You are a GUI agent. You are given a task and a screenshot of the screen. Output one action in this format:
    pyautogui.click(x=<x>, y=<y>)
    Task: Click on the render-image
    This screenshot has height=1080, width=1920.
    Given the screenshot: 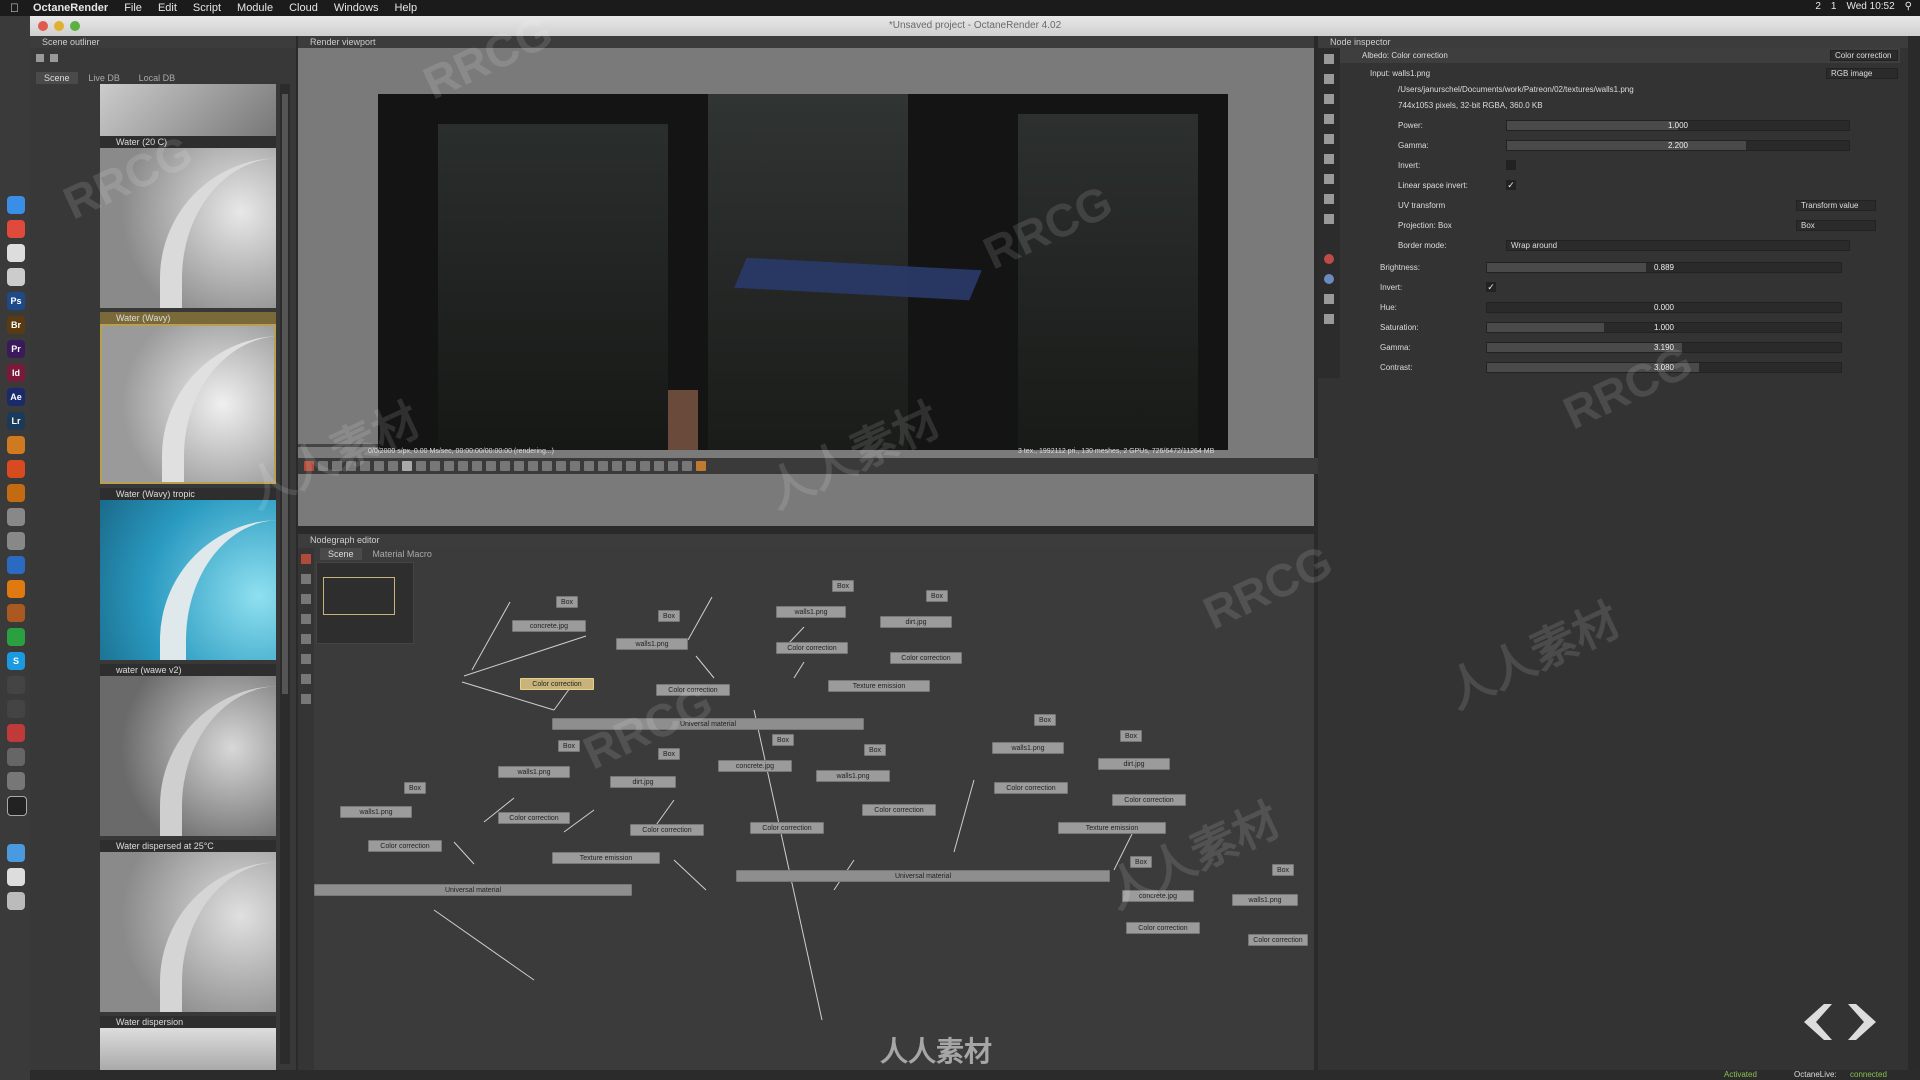 What is the action you would take?
    pyautogui.click(x=803, y=272)
    